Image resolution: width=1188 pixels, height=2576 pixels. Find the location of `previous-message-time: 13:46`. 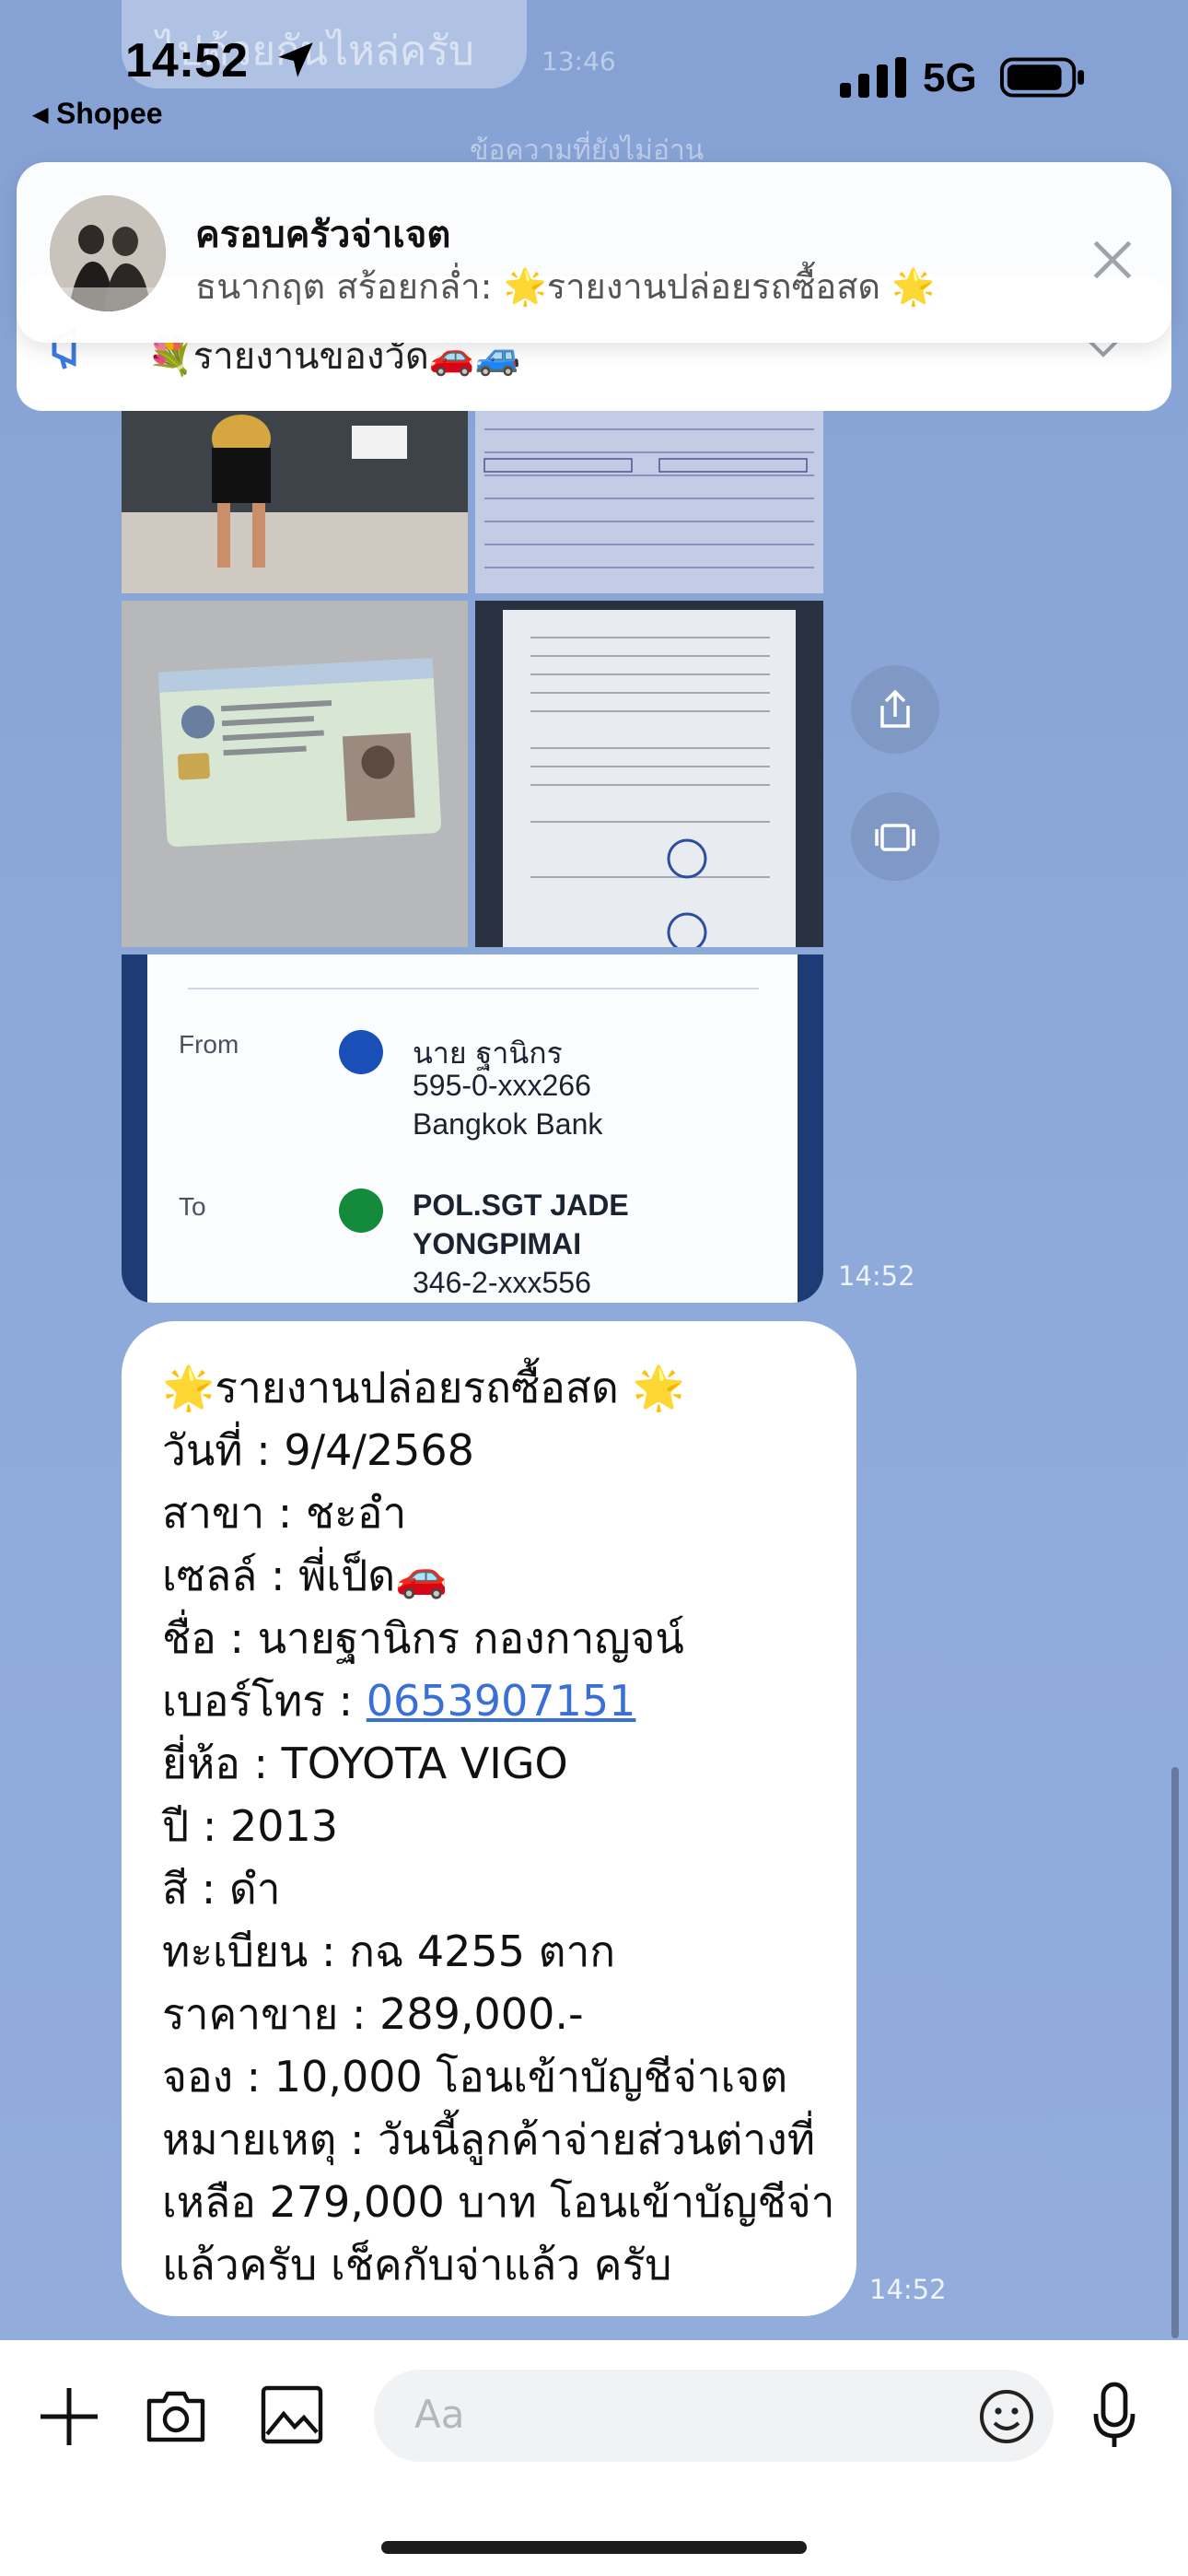

previous-message-time: 13:46 is located at coordinates (579, 61).